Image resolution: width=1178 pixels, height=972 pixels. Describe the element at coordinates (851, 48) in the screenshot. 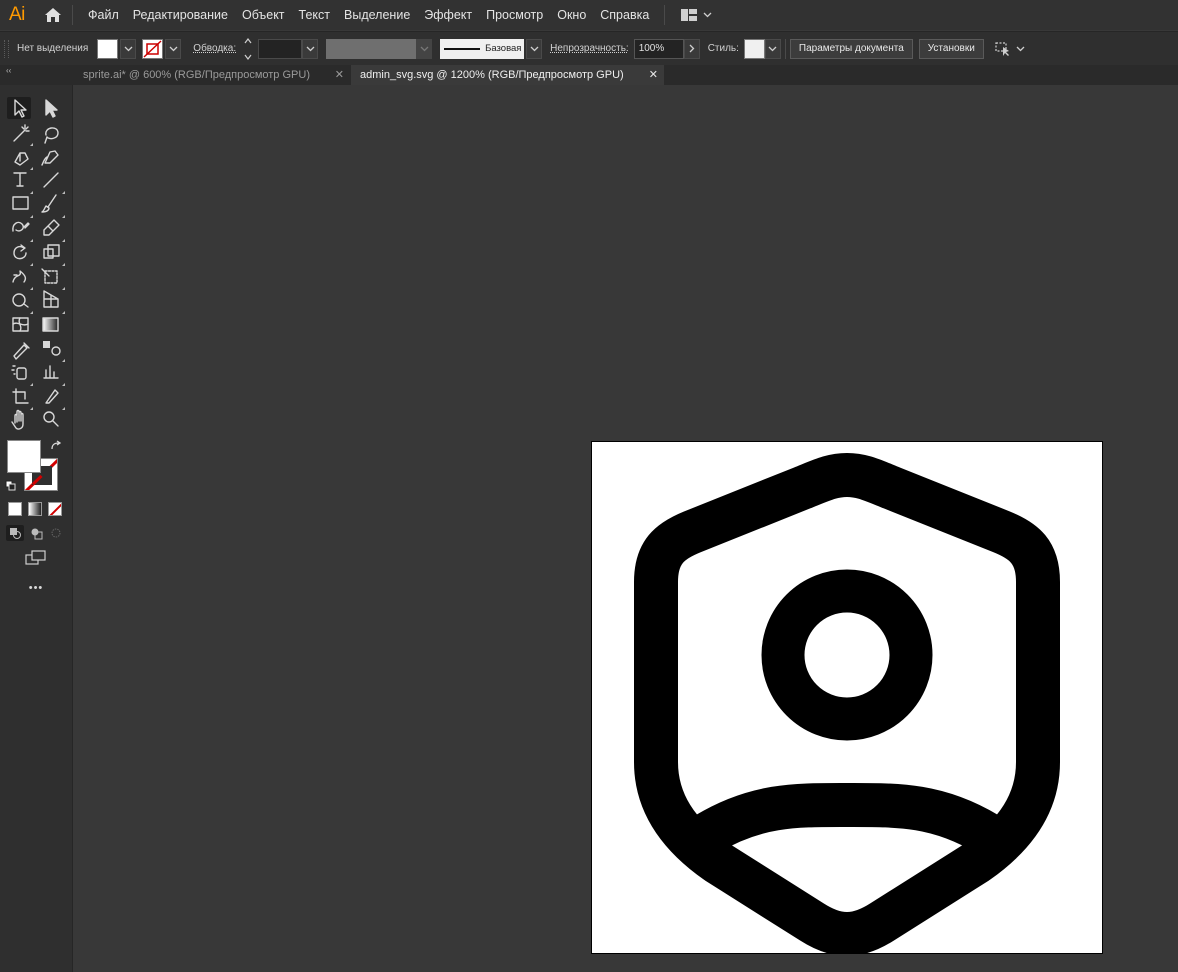

I see `document-setup-button: Параметры документа` at that location.